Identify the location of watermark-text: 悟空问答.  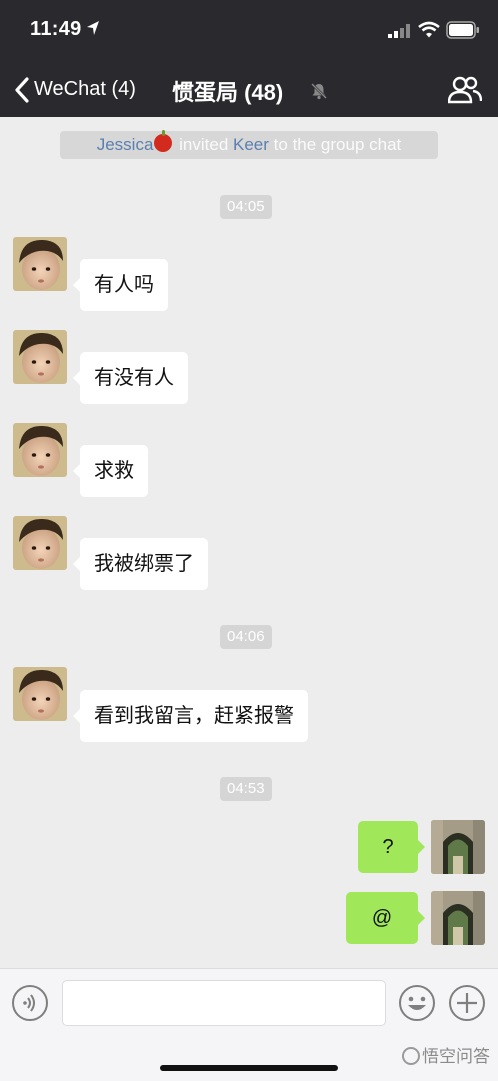
(456, 1056).